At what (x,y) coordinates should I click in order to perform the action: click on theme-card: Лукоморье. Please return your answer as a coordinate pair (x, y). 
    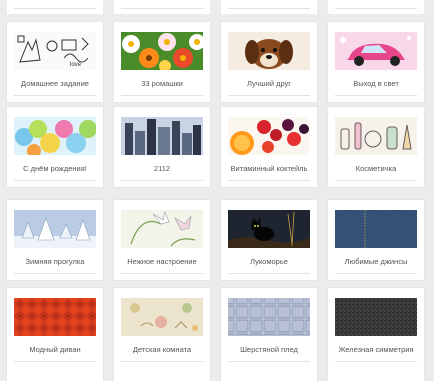
    Looking at the image, I should click on (269, 240).